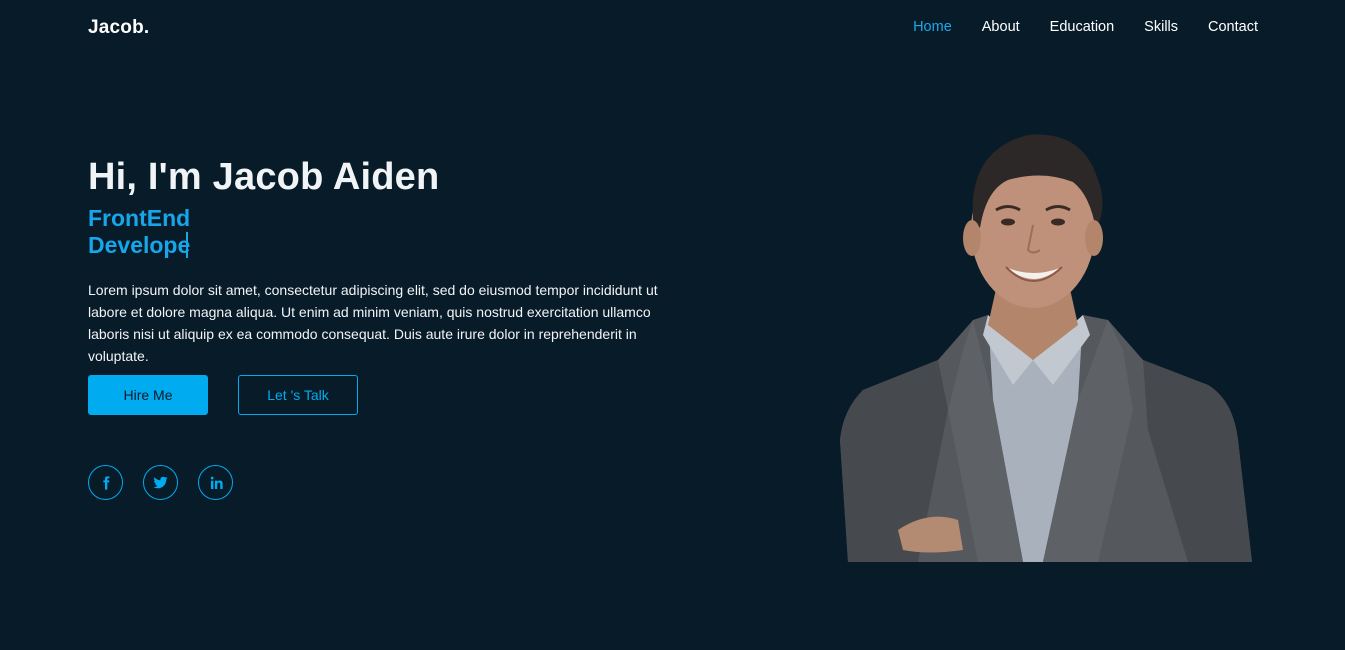 The image size is (1345, 650). Describe the element at coordinates (192, 231) in the screenshot. I see `hero-subtitle-wrap: FrontEnd Develope` at that location.